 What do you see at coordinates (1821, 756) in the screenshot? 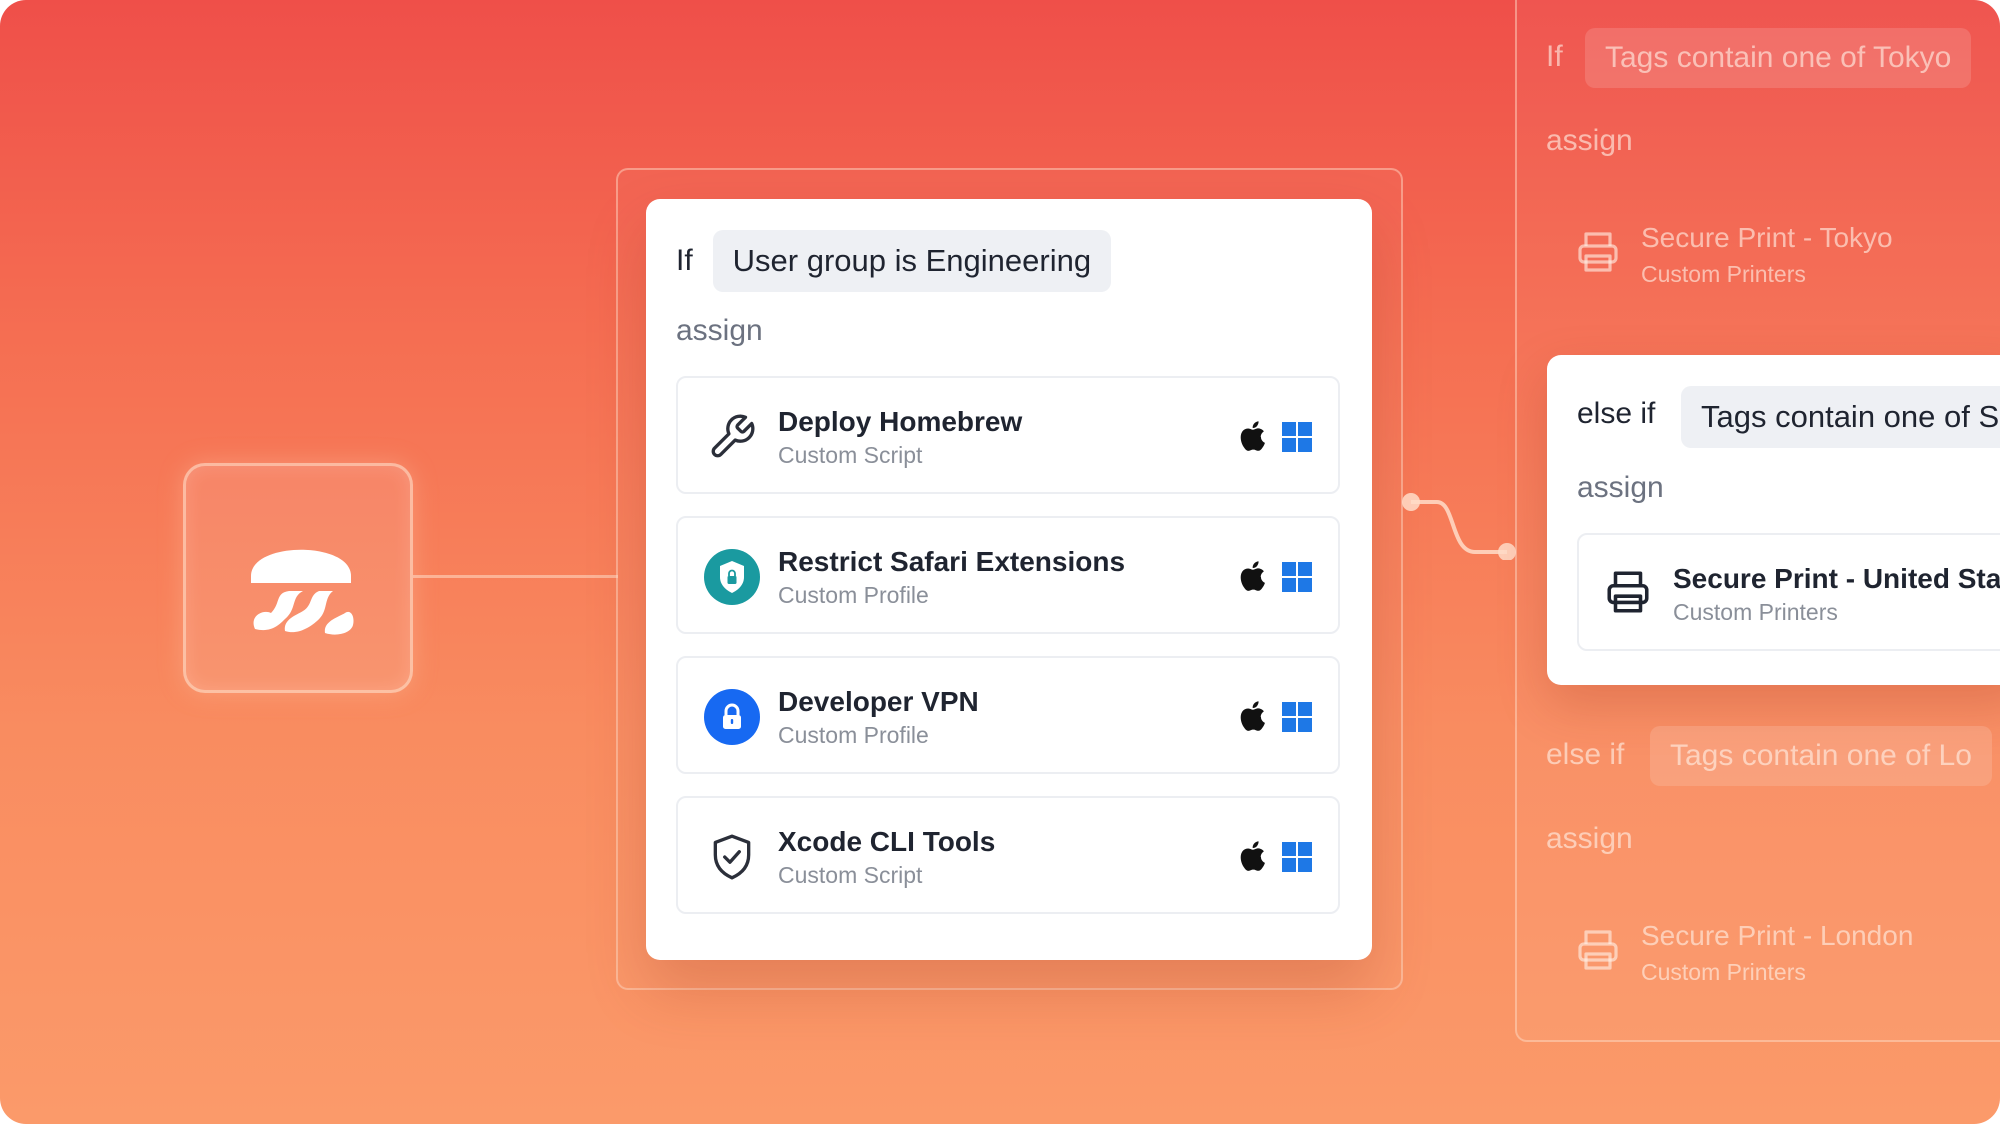
I see `condition-pill: Tags contain one of Lo` at bounding box center [1821, 756].